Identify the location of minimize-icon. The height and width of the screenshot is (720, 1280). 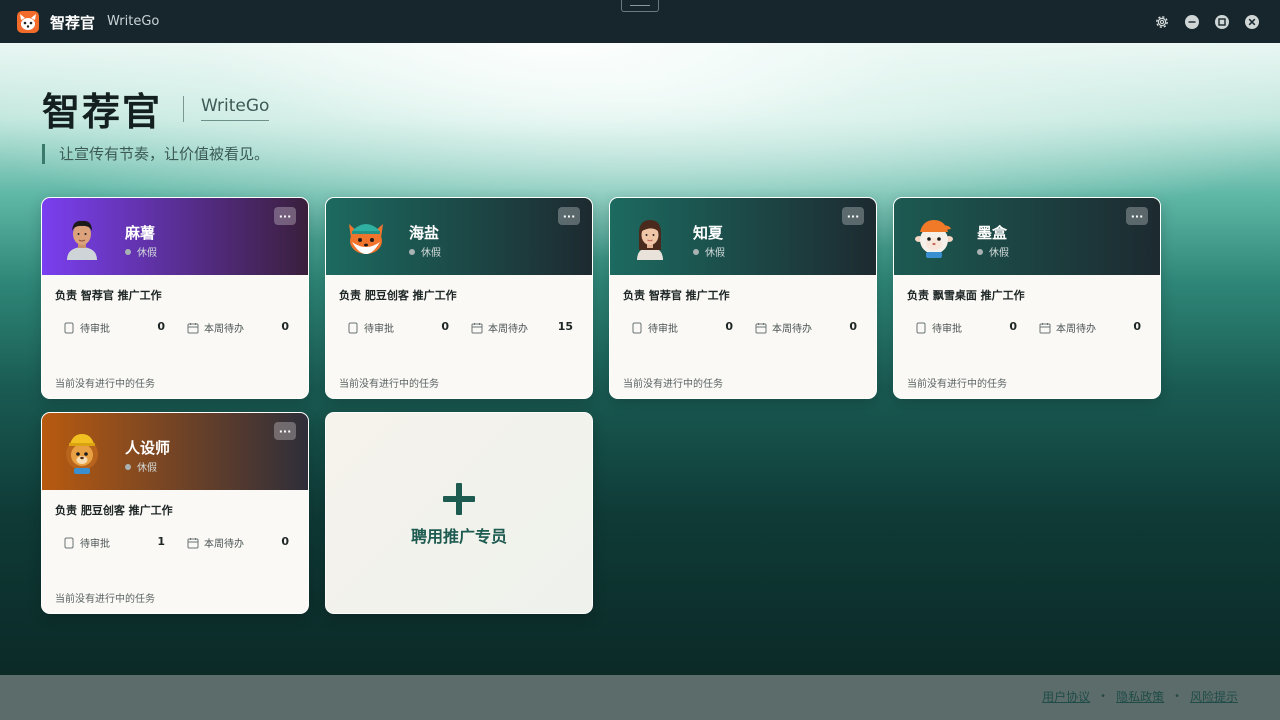
(1192, 22).